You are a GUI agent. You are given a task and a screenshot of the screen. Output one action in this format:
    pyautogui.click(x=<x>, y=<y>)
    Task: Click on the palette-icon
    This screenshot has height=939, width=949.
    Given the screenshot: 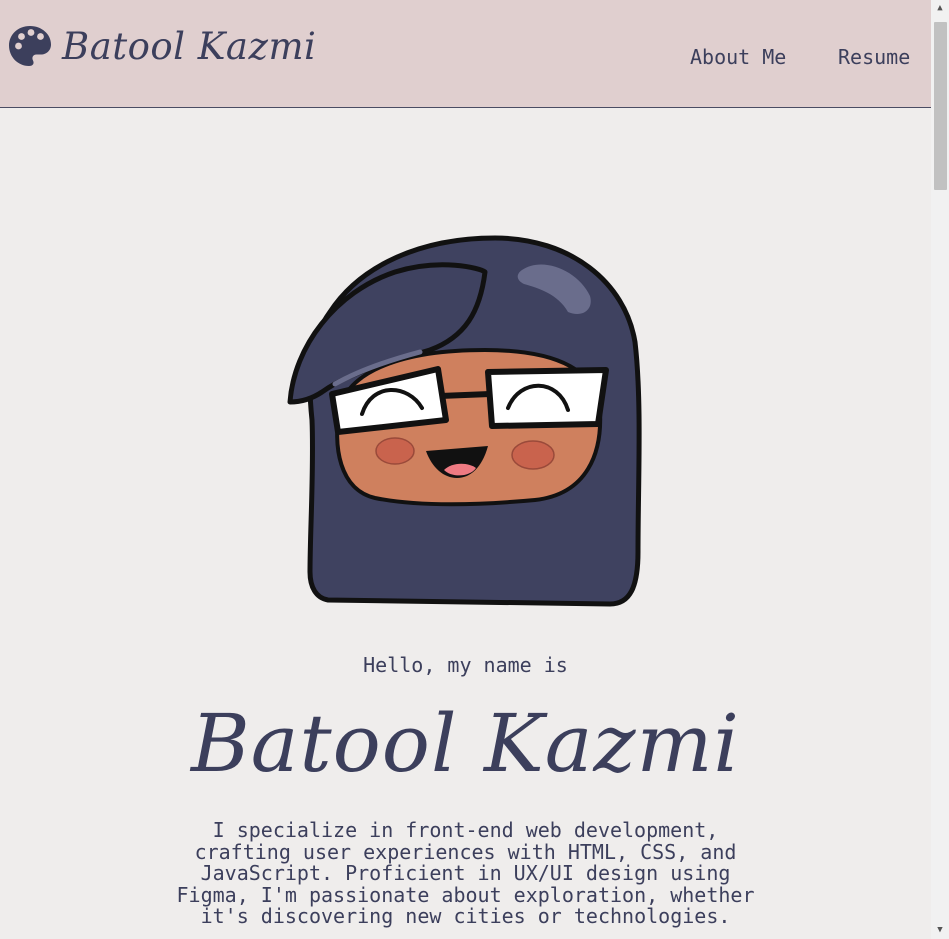 What is the action you would take?
    pyautogui.click(x=30, y=46)
    